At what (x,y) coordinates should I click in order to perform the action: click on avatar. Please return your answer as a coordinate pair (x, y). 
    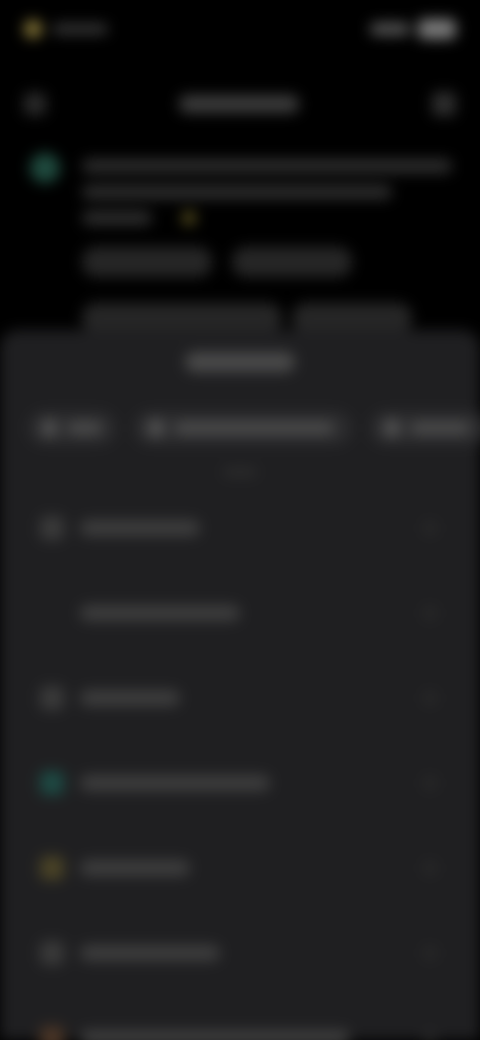
    Looking at the image, I should click on (45, 168).